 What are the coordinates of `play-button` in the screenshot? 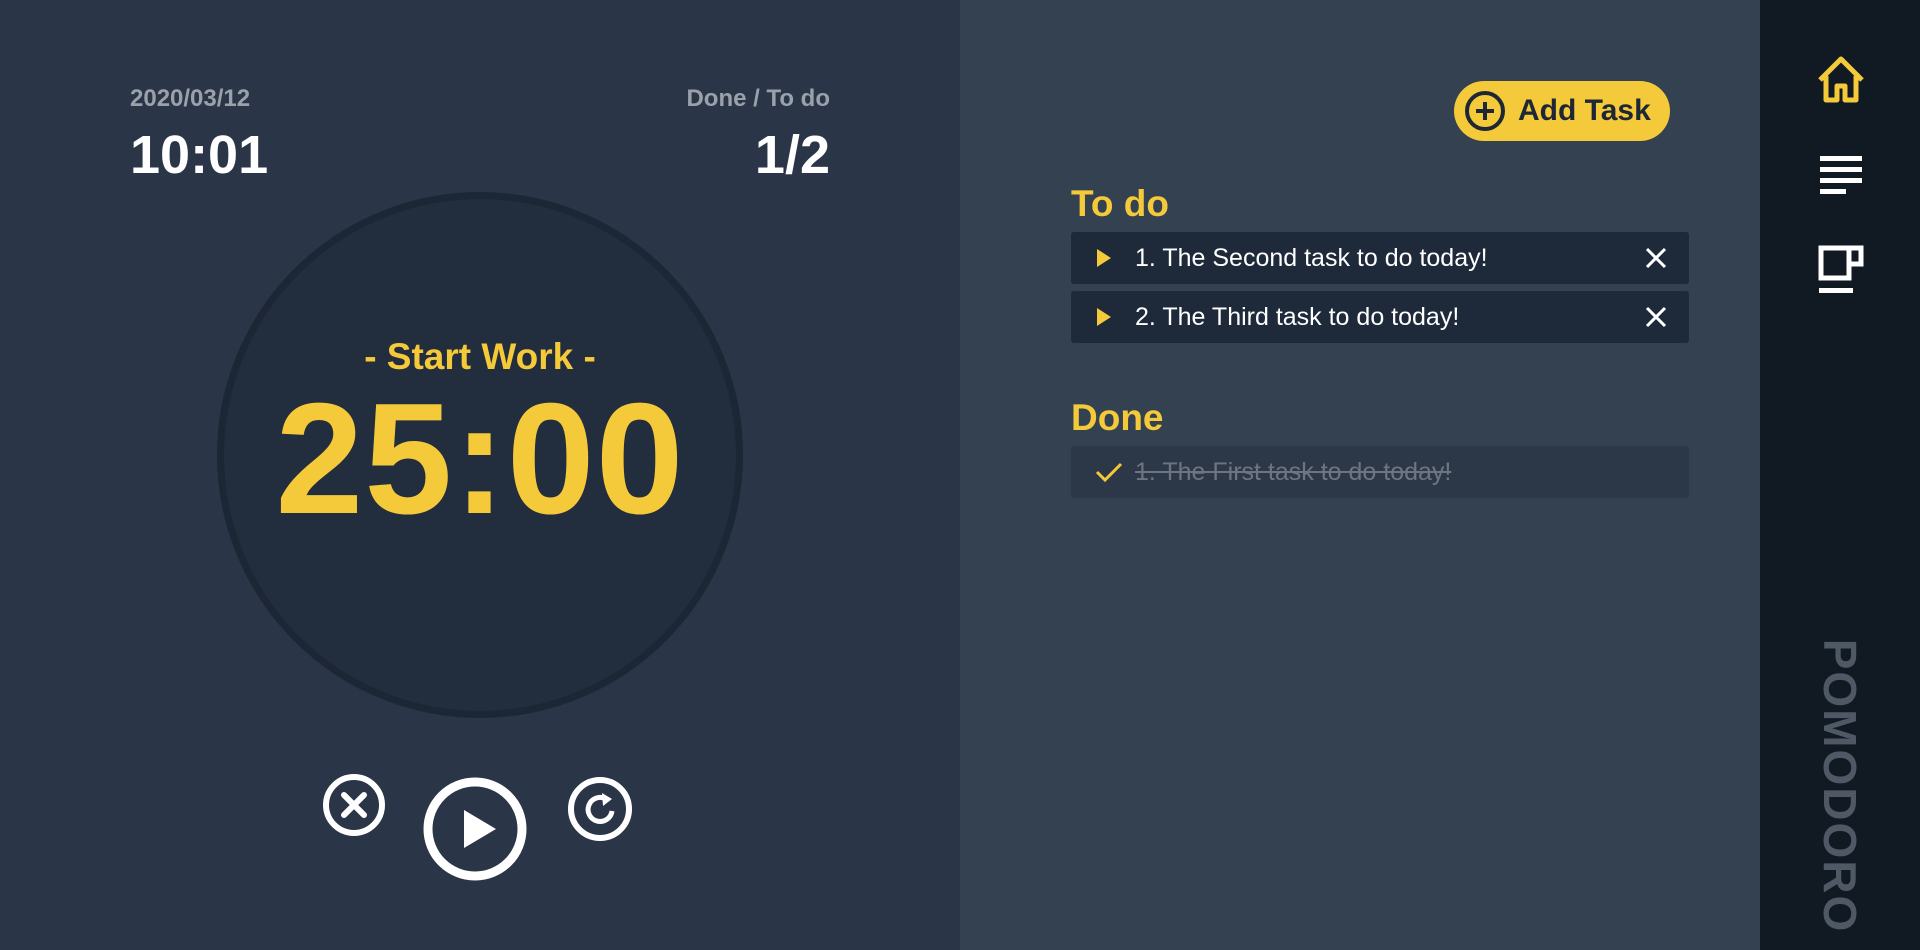 It's located at (475, 829).